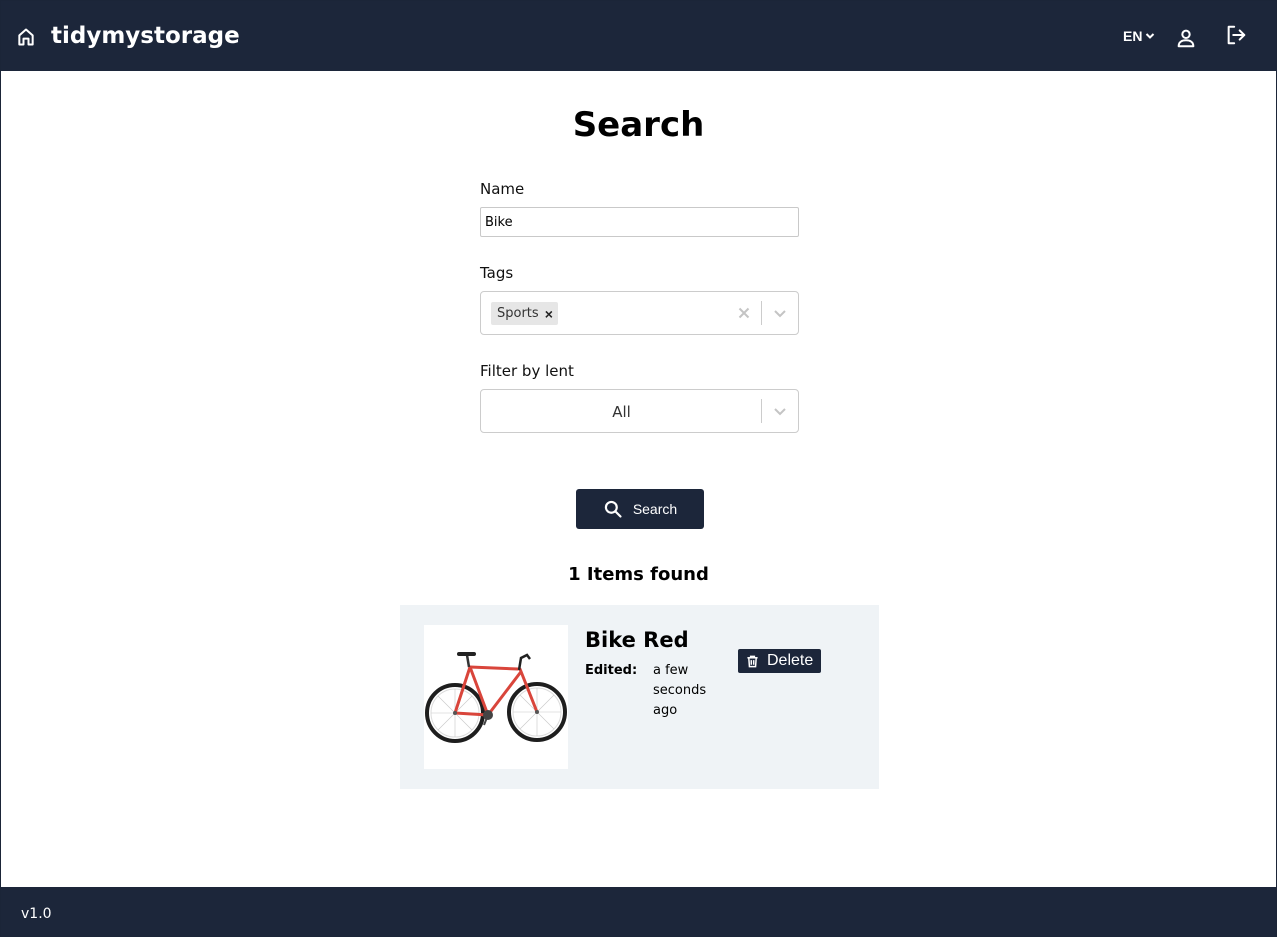 The height and width of the screenshot is (937, 1277). I want to click on tag-chip: Sports ×, so click(524, 313).